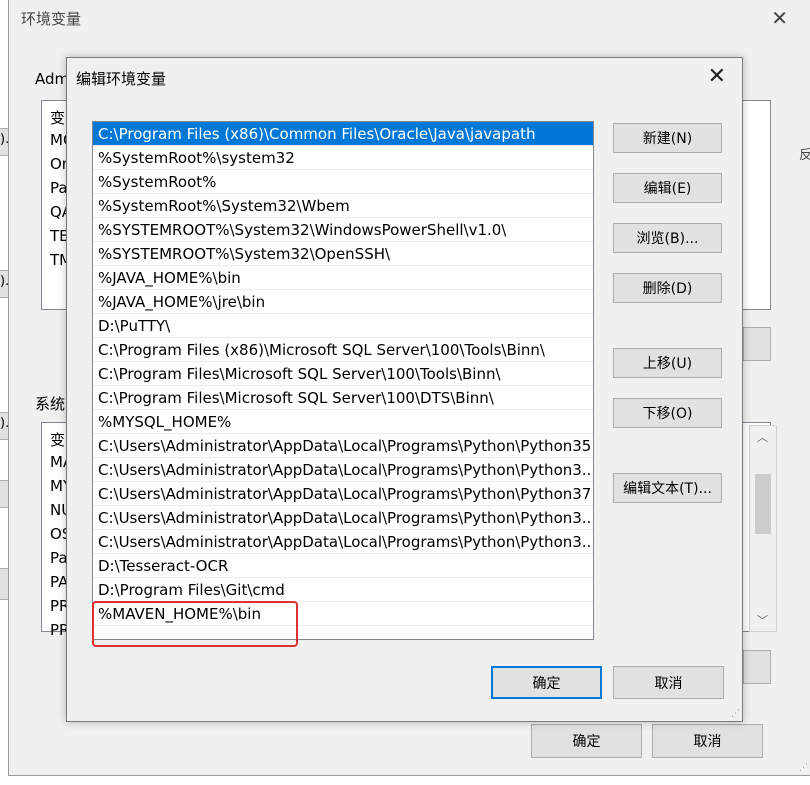 The width and height of the screenshot is (810, 785). What do you see at coordinates (343, 590) in the screenshot?
I see `path-entry: D:\Program Files\Git\cmd` at bounding box center [343, 590].